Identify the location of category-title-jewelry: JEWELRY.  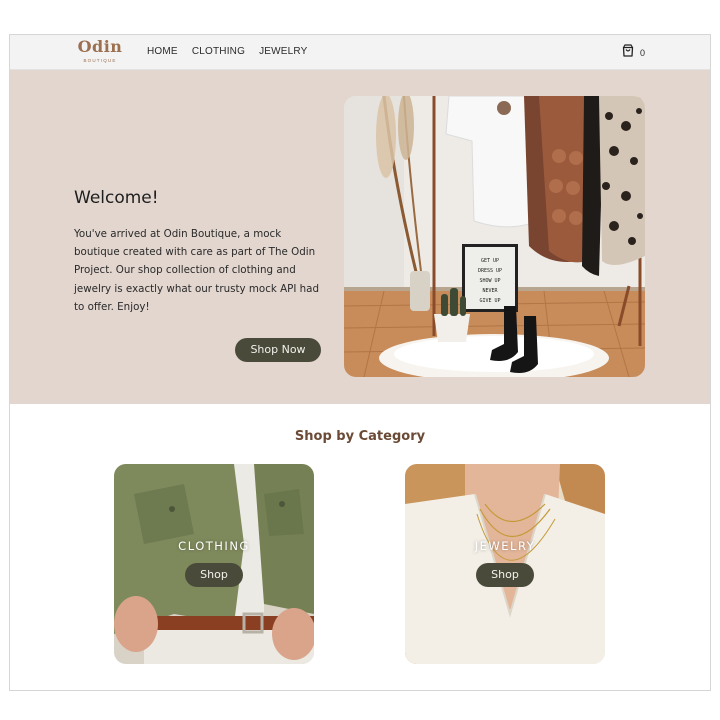
(505, 546).